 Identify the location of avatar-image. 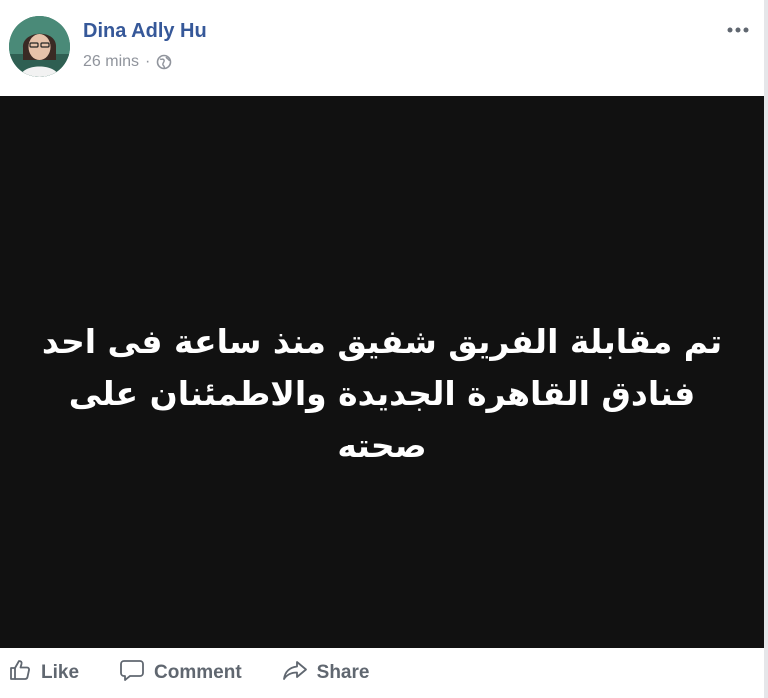
(39, 46).